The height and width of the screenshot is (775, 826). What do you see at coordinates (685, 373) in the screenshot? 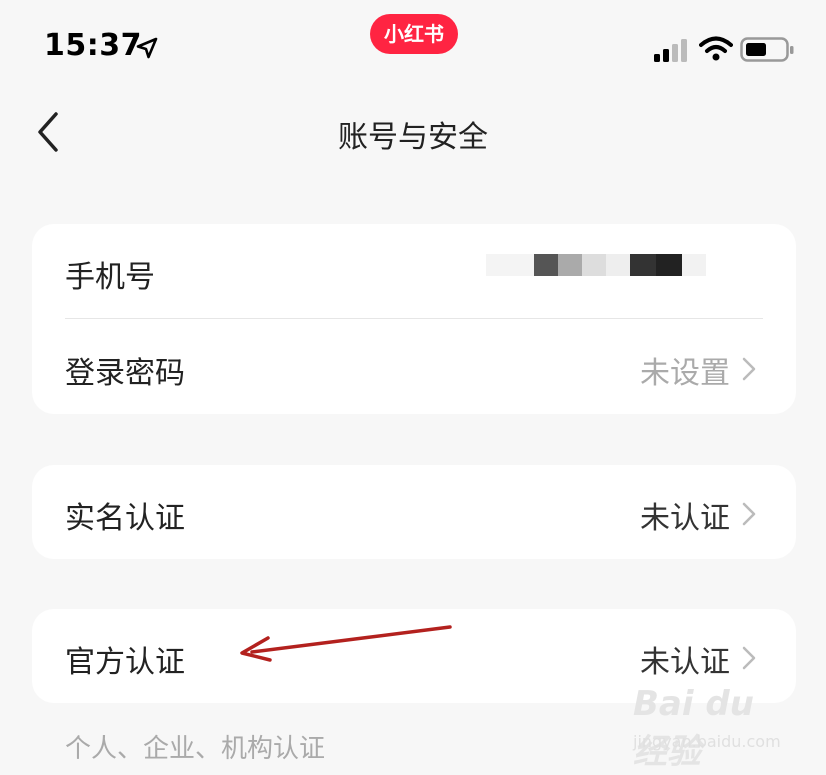
I see `password-value: 未设置` at bounding box center [685, 373].